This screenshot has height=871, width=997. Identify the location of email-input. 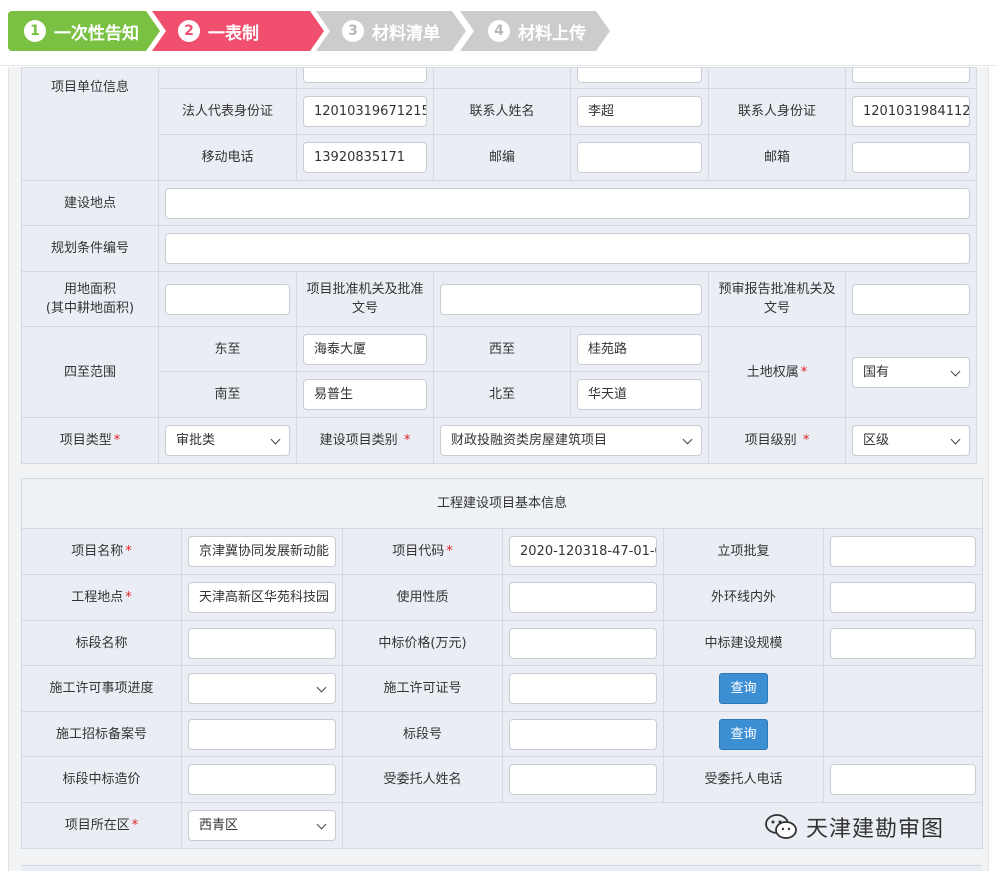
(911, 157).